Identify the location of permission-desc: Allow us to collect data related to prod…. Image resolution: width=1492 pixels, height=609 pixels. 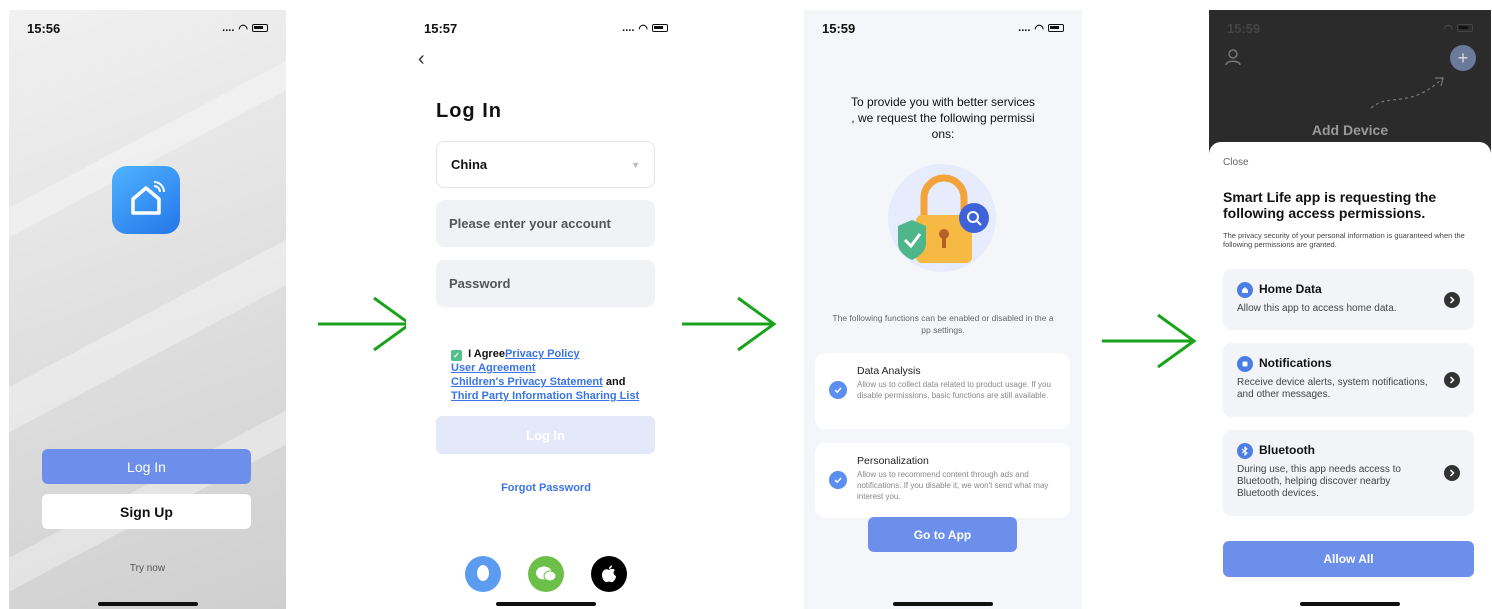
(954, 390).